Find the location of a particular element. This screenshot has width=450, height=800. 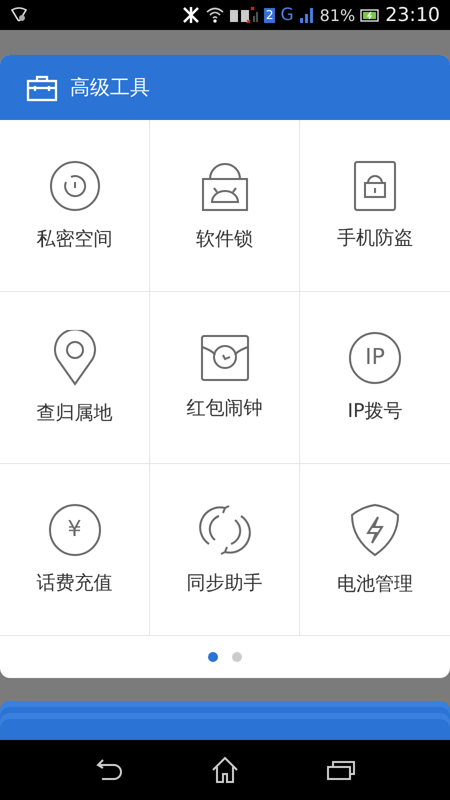

clock-dial-icon is located at coordinates (74, 186).